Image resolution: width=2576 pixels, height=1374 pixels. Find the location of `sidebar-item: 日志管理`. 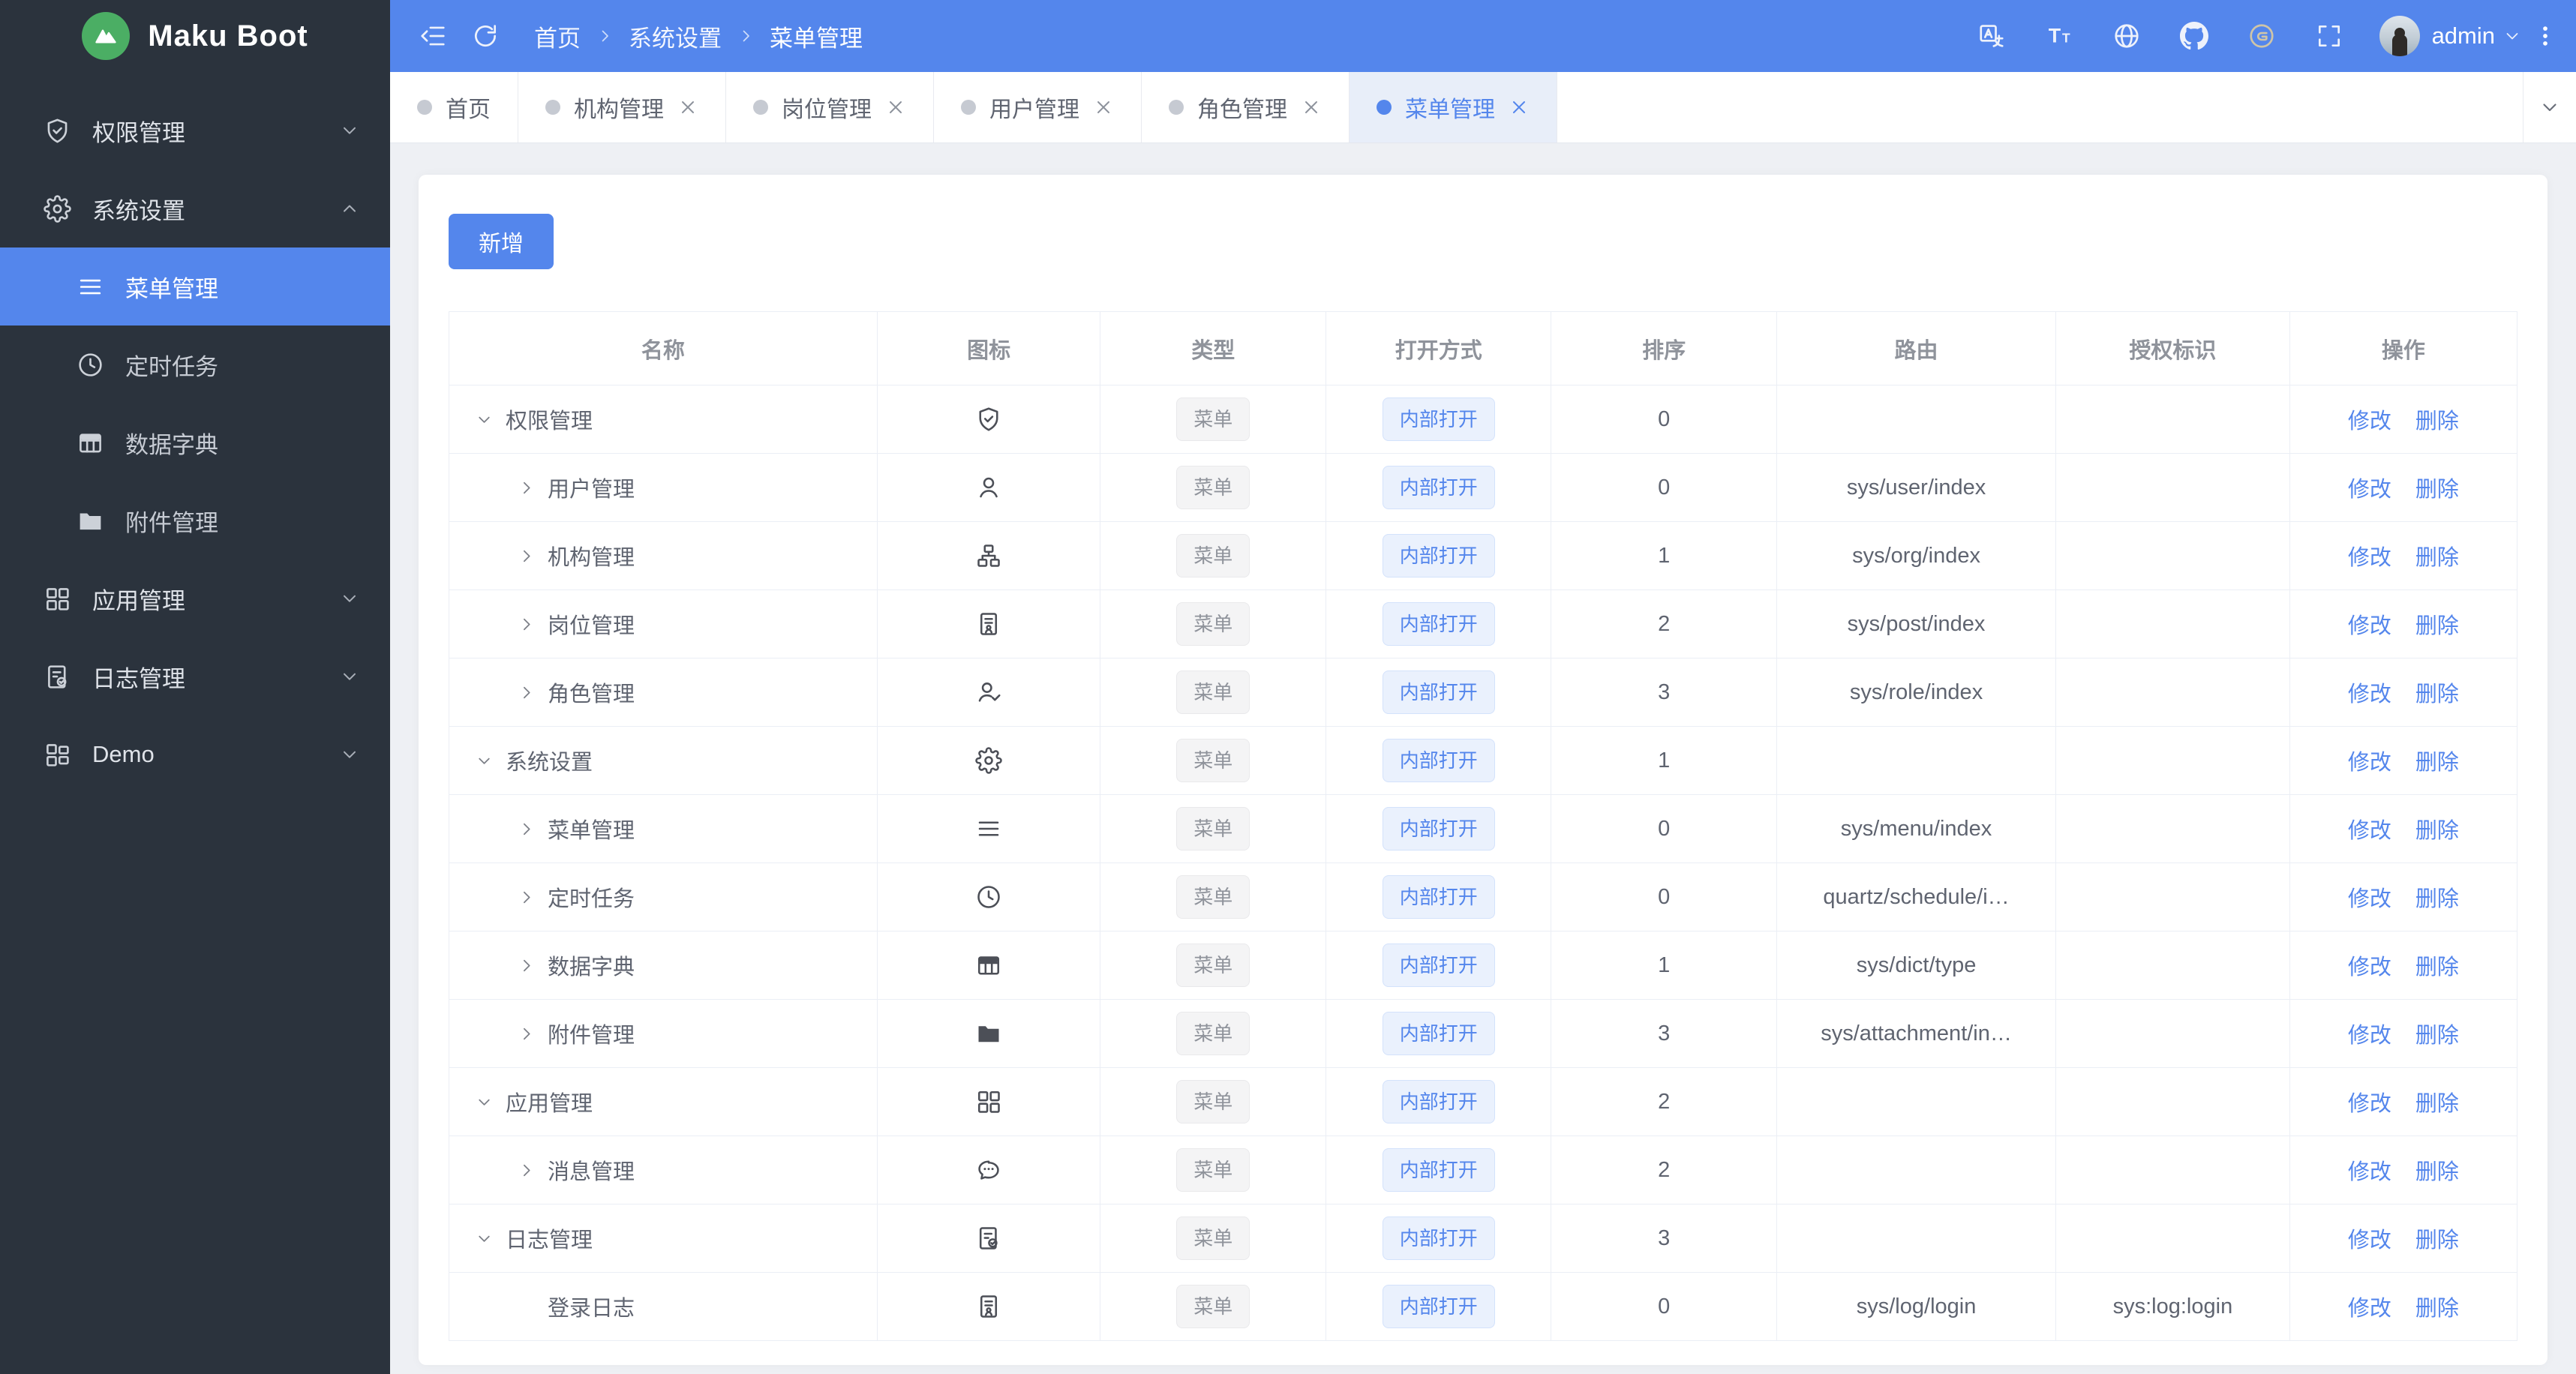

sidebar-item: 日志管理 is located at coordinates (195, 677).